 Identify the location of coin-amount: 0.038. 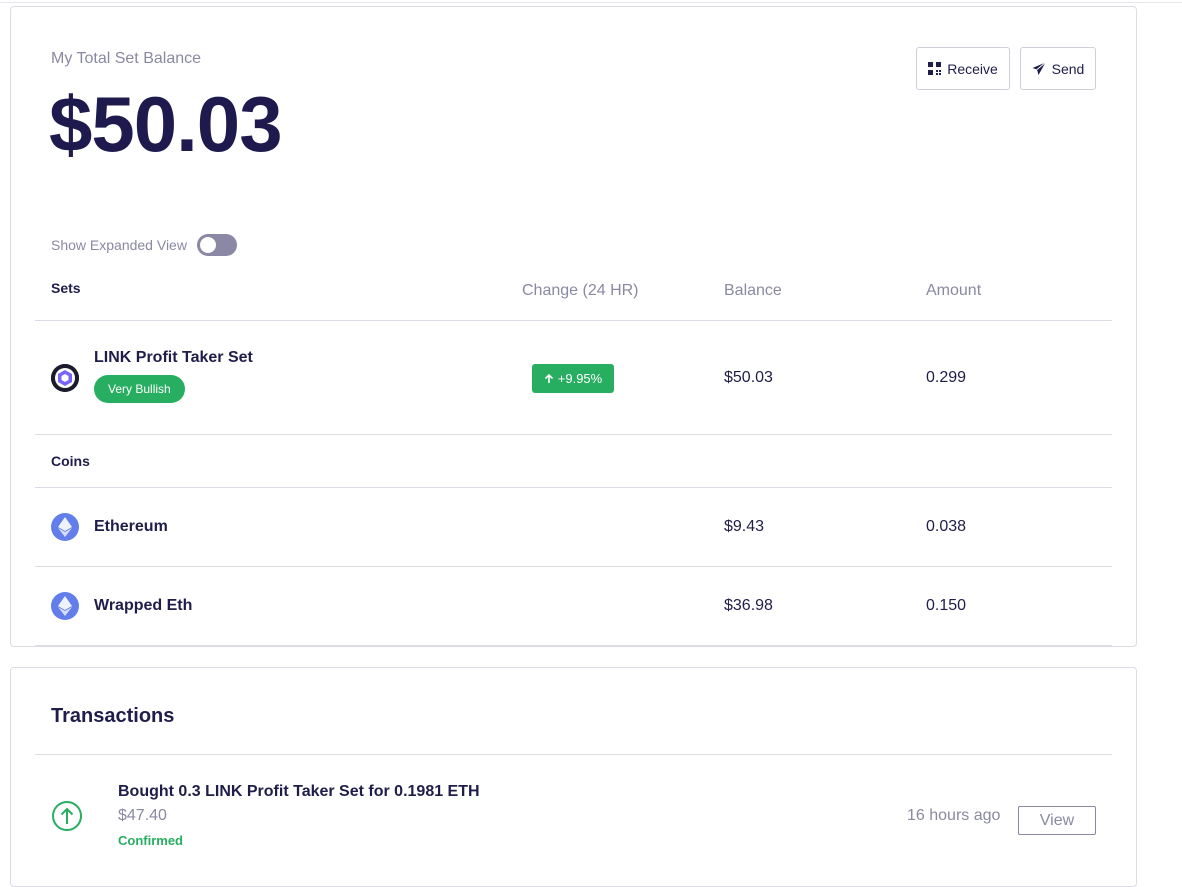
(946, 526).